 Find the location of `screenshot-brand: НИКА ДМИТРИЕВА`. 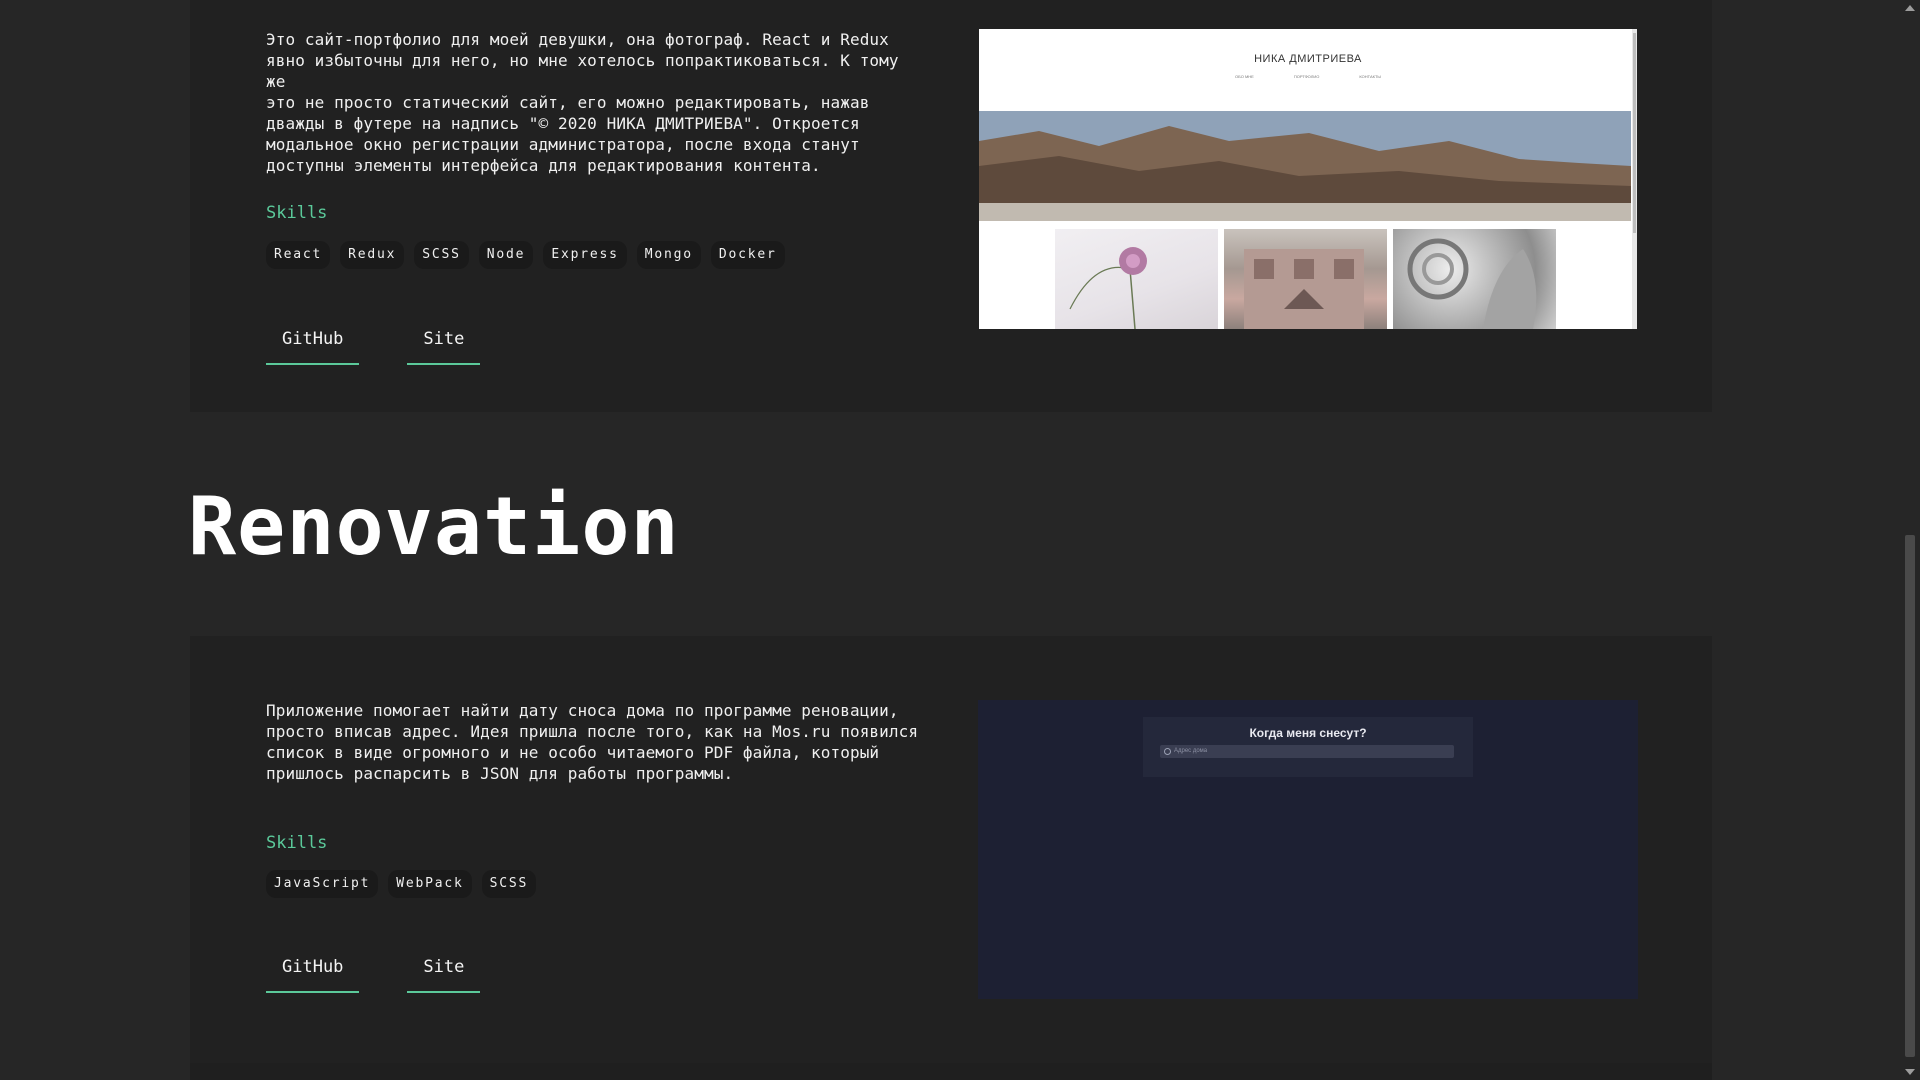

screenshot-brand: НИКА ДМИТРИЕВА is located at coordinates (1308, 59).